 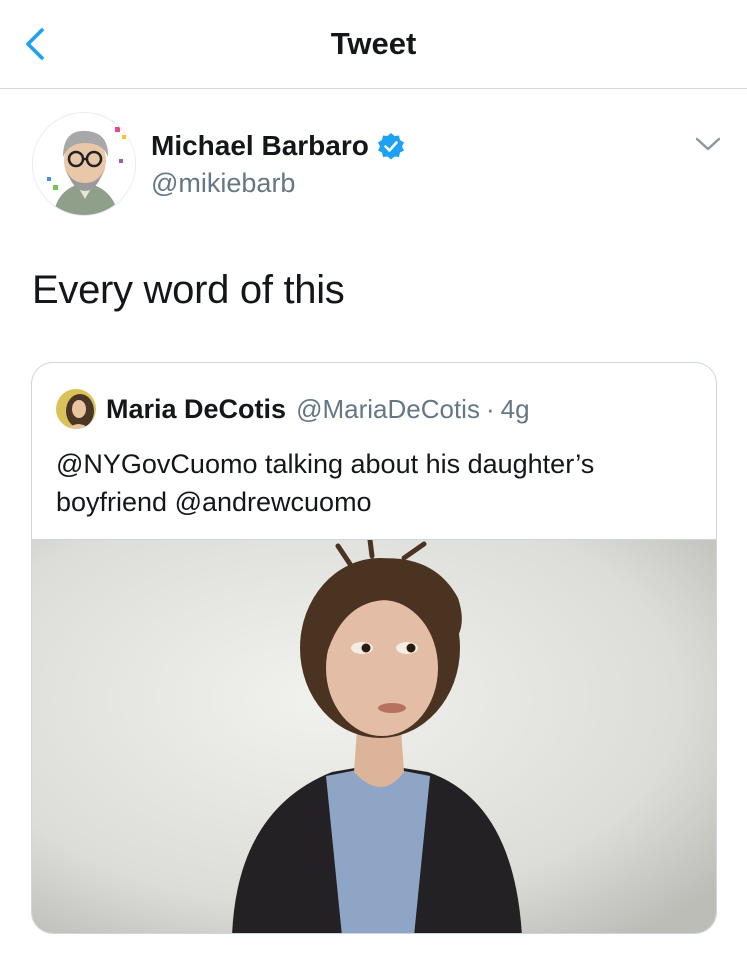 What do you see at coordinates (293, 409) in the screenshot?
I see `quoted-tweet-header: Maria DeCotis @MariaDeCotis · 4g` at bounding box center [293, 409].